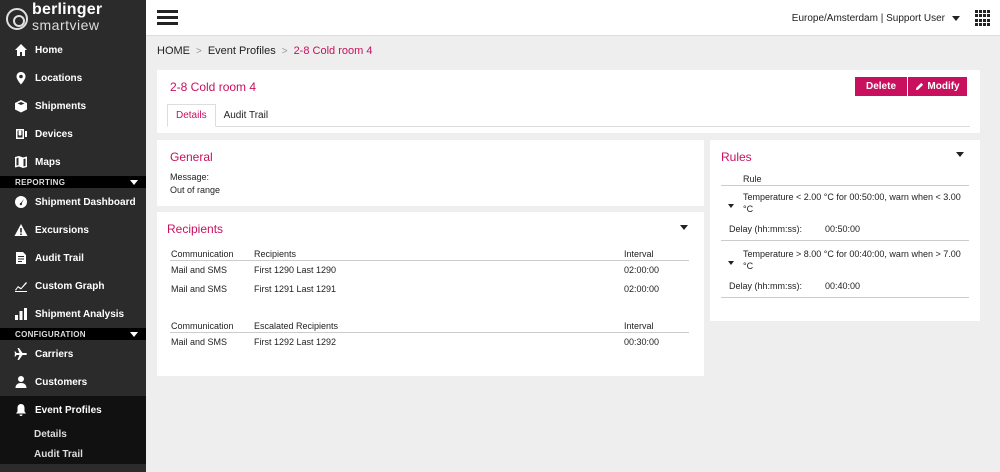 This screenshot has height=472, width=1000. I want to click on delete-button-label: Delete, so click(880, 86).